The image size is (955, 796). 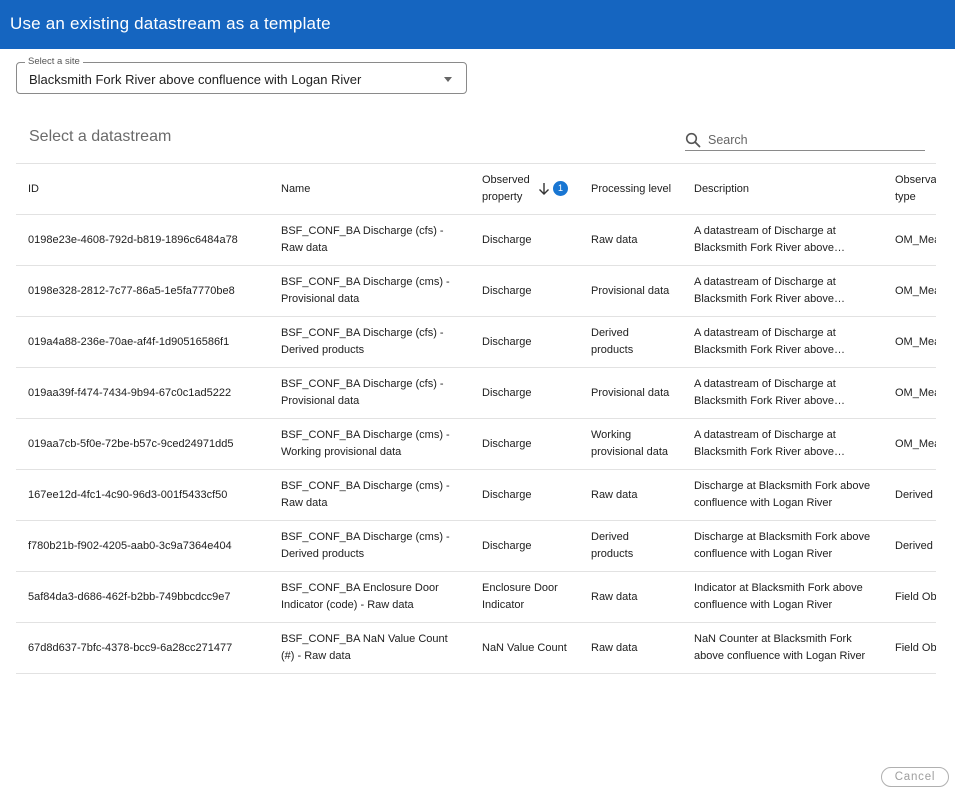 What do you see at coordinates (915, 494) in the screenshot?
I see `cell-observation-type-text: Derived Value` at bounding box center [915, 494].